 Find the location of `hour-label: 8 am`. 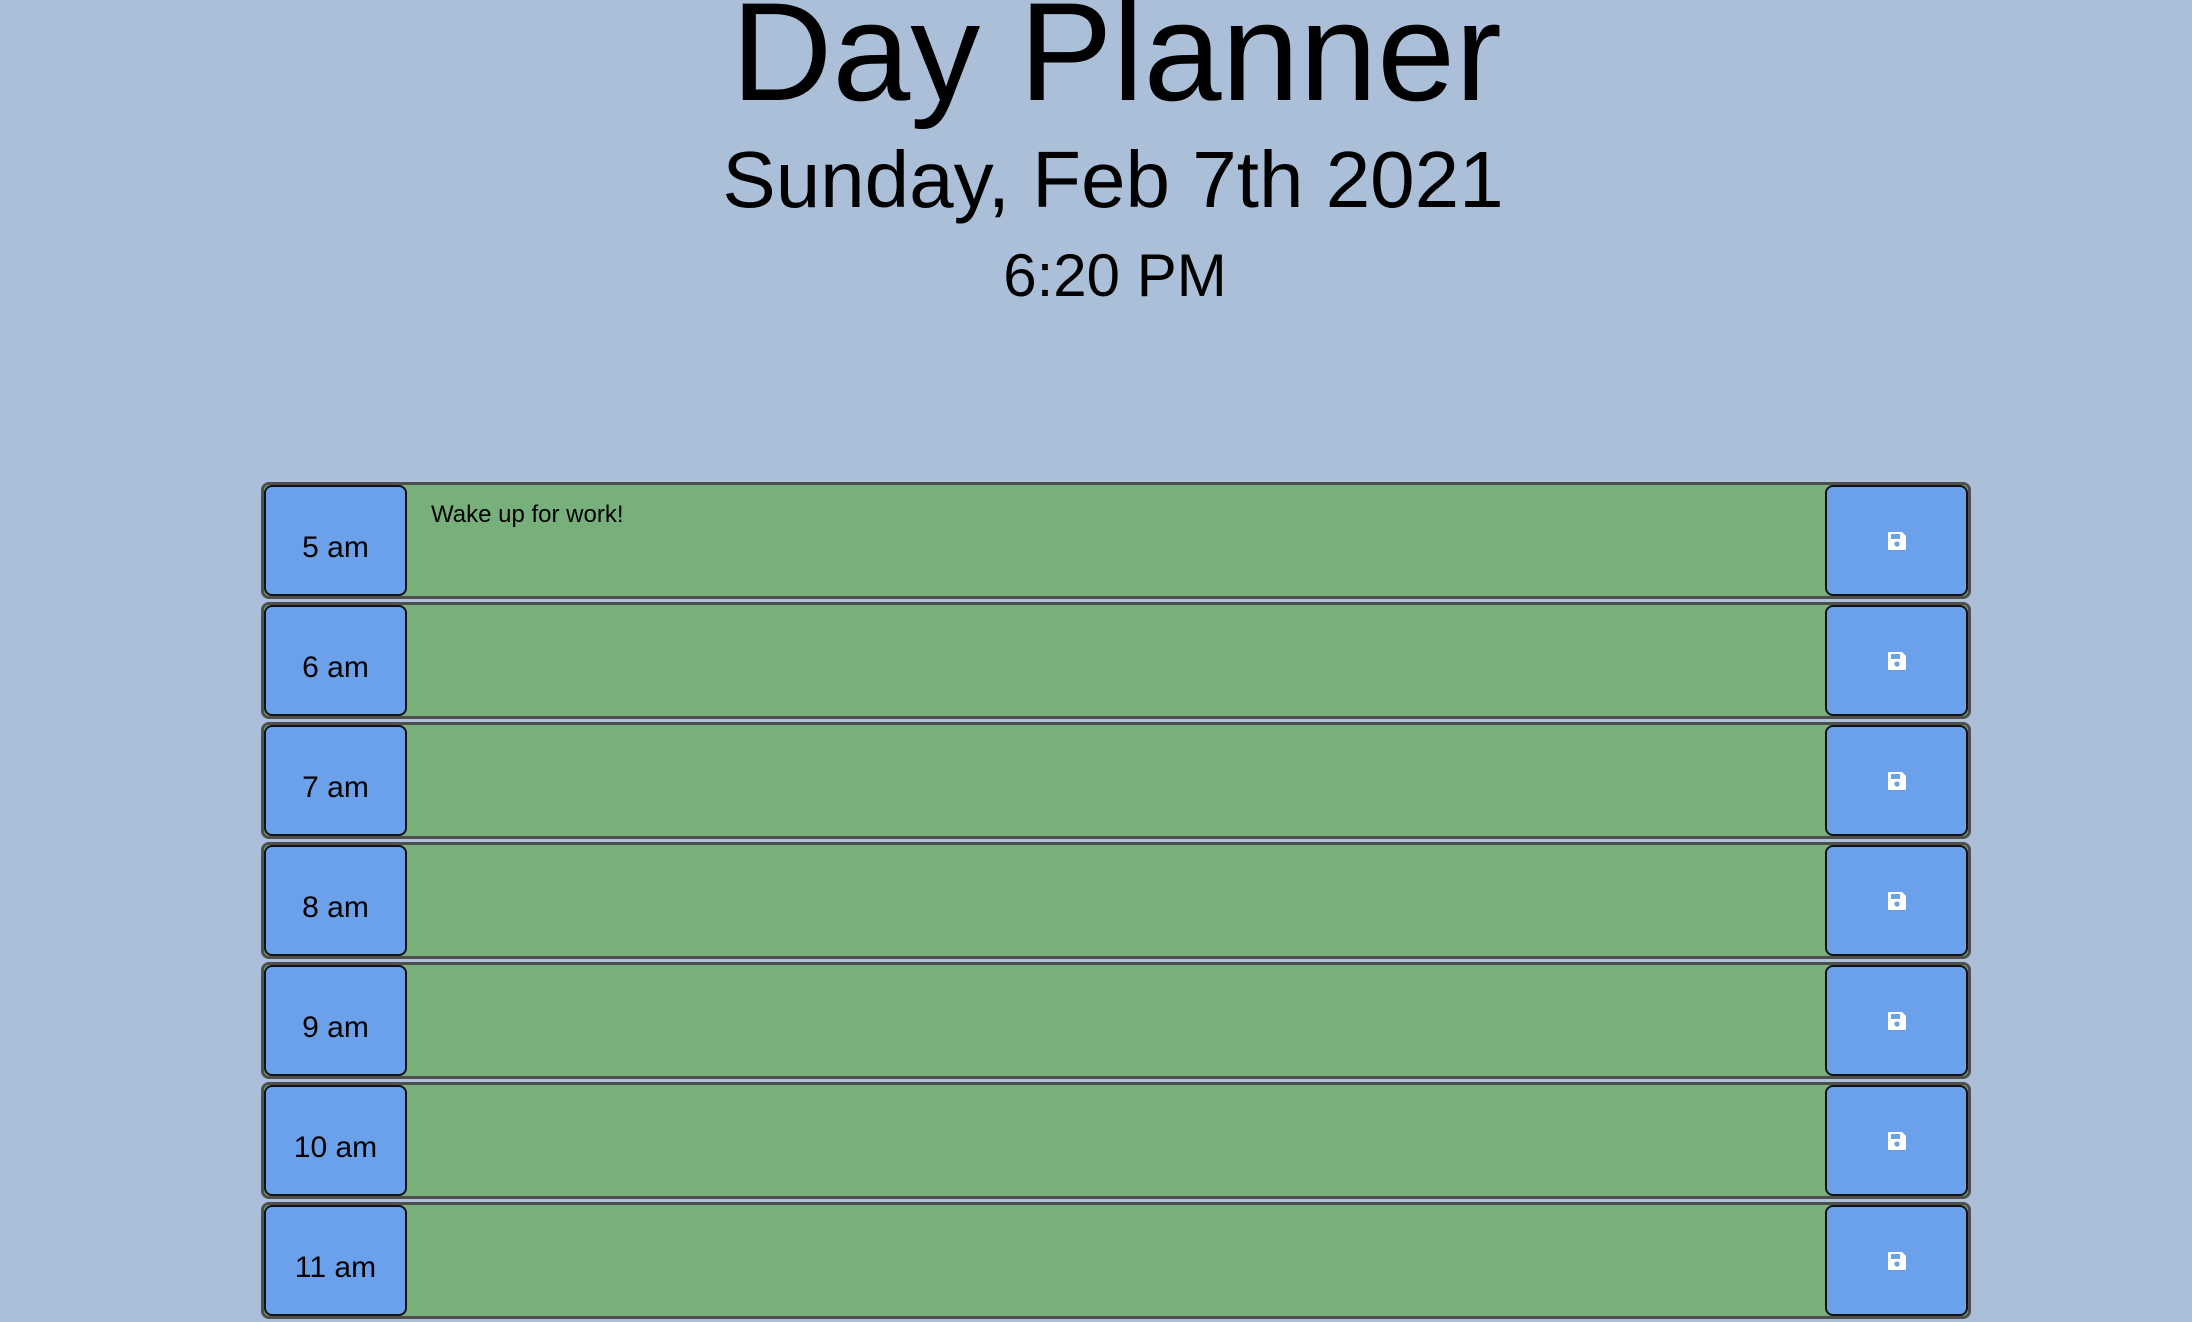

hour-label: 8 am is located at coordinates (335, 900).